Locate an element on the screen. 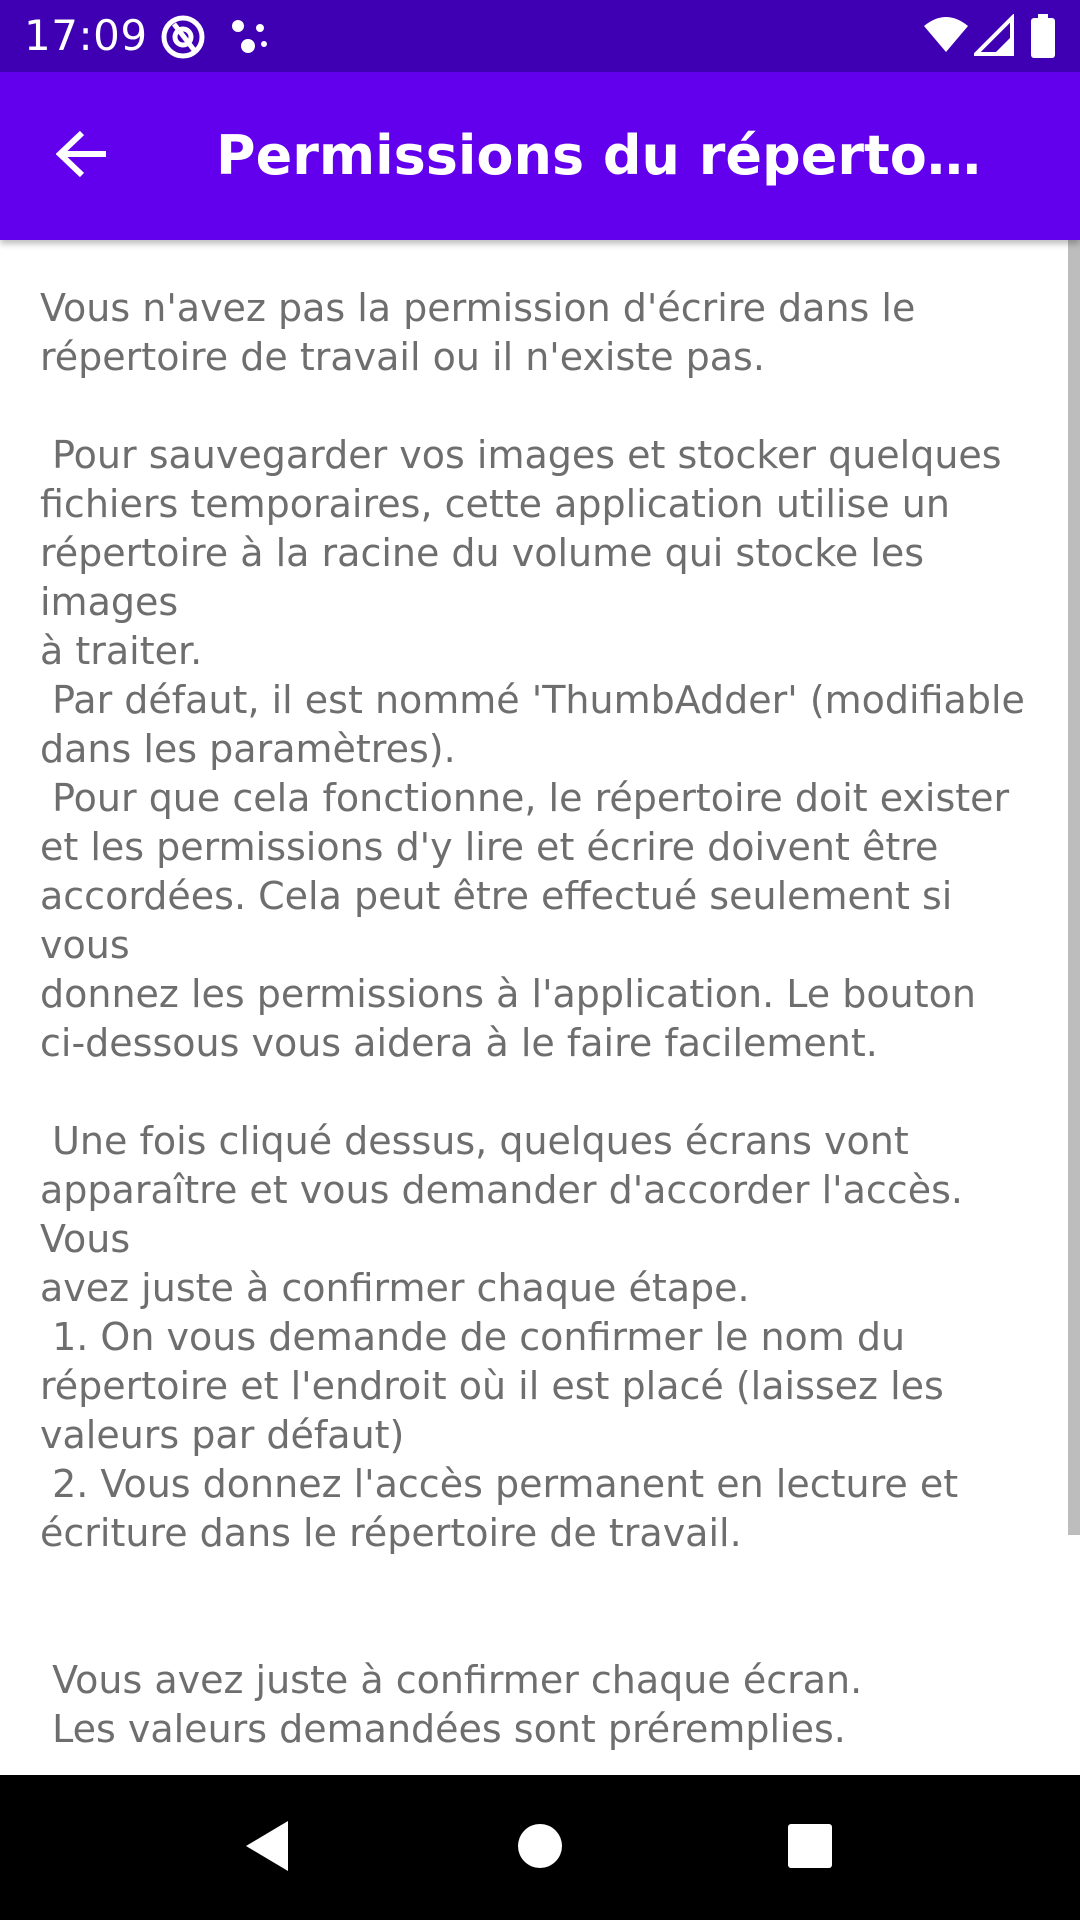 The height and width of the screenshot is (1920, 1080). nav-recents-button is located at coordinates (810, 1848).